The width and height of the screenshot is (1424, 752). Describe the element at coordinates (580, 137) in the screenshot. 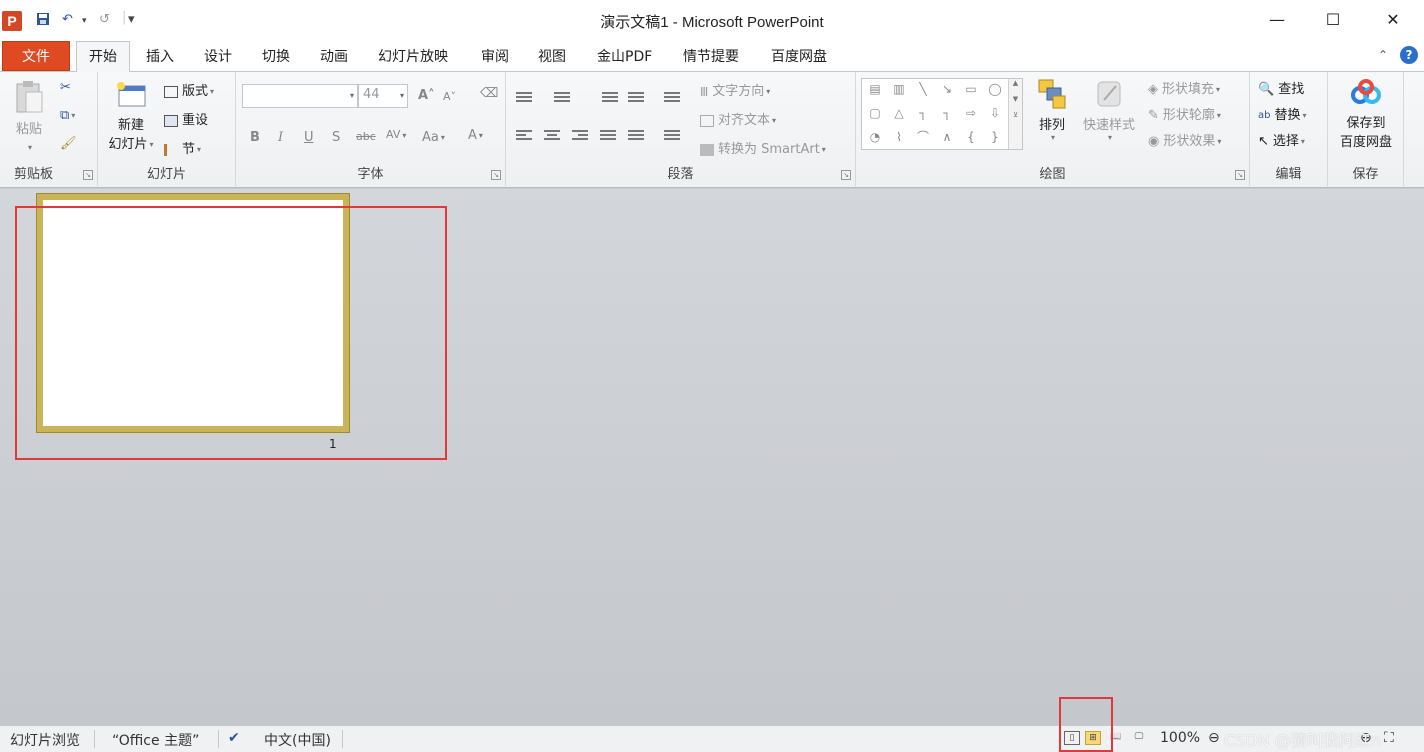

I see `align-right-icon` at that location.